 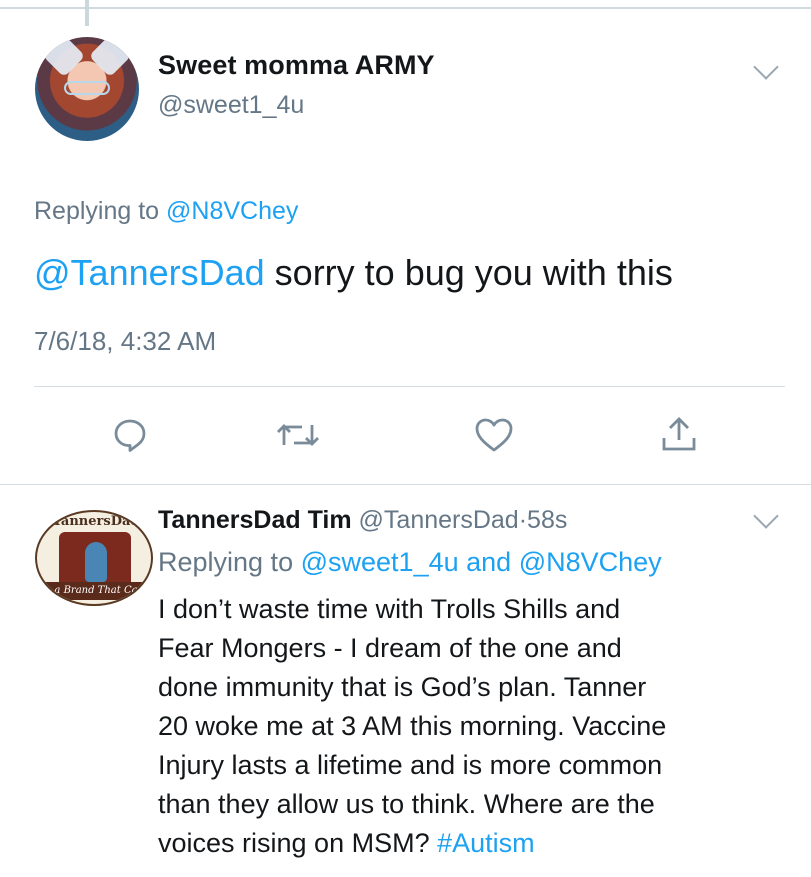 What do you see at coordinates (380, 562) in the screenshot?
I see `replying-to-handle: @sweet1_4u` at bounding box center [380, 562].